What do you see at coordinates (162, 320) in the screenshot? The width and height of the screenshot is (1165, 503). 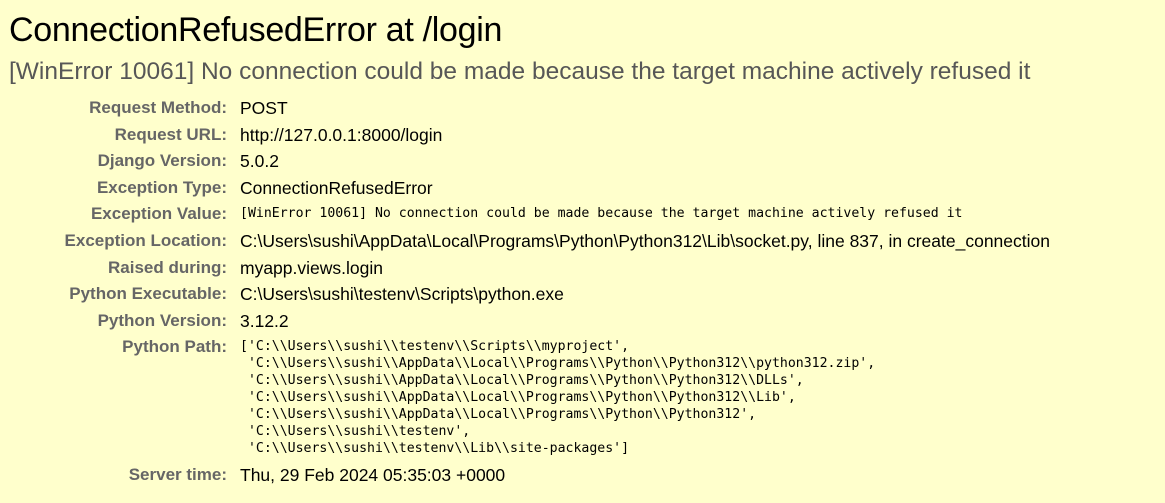 I see `python-version-label: Python Version:` at bounding box center [162, 320].